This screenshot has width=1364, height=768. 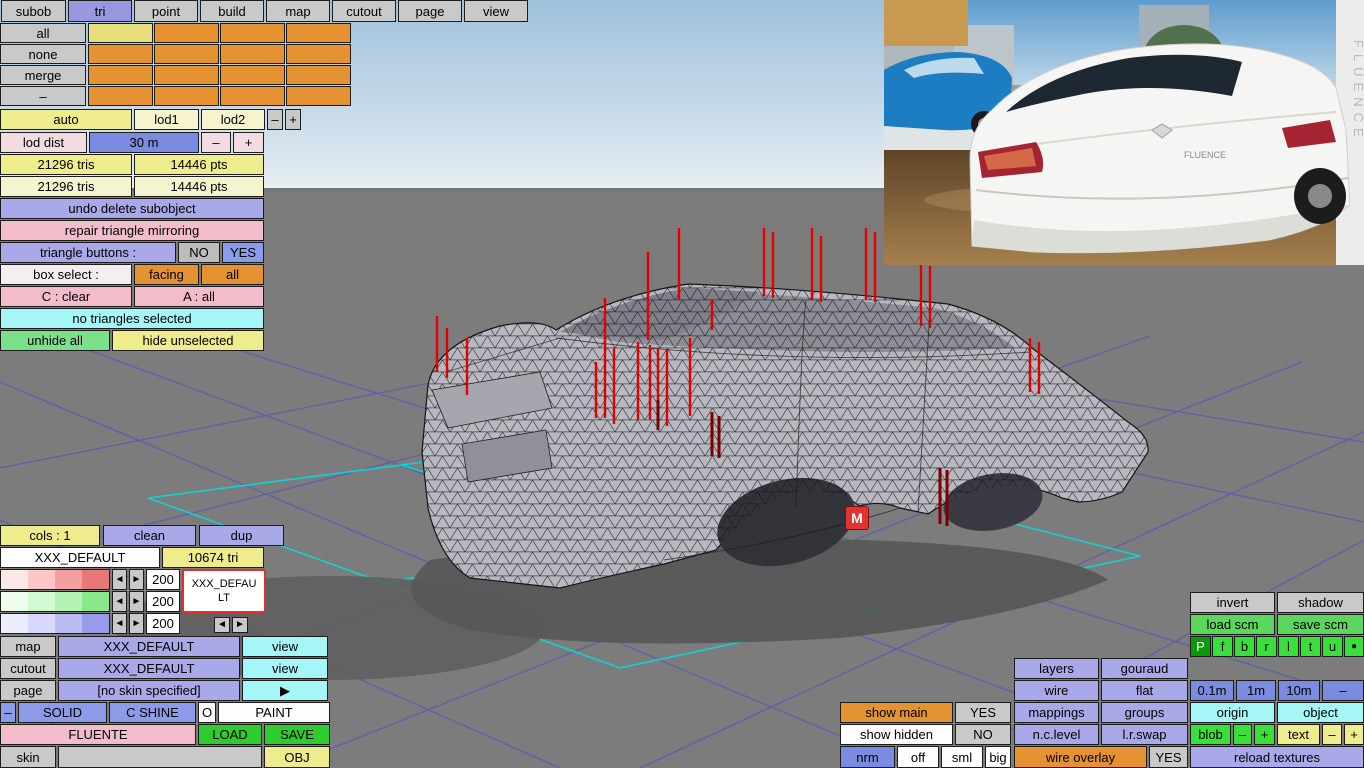 I want to click on load-button: LOAD, so click(x=230, y=734).